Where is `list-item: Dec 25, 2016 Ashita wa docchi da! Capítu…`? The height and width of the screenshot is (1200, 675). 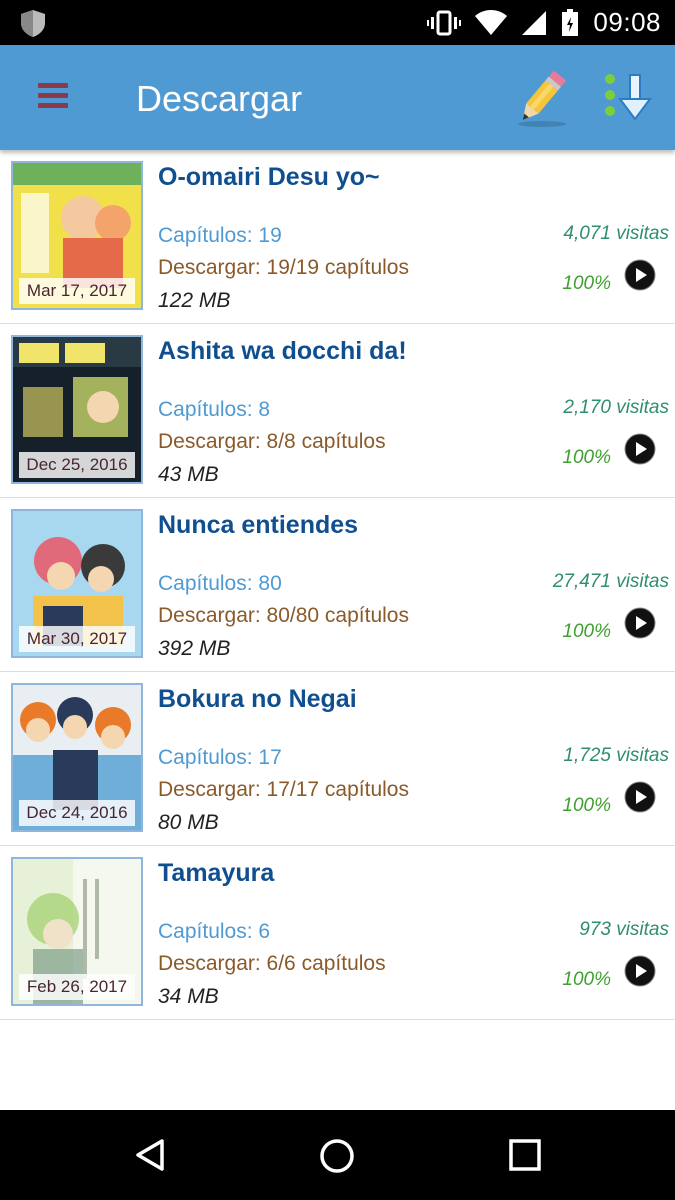
list-item: Dec 25, 2016 Ashita wa docchi da! Capítu… is located at coordinates (337, 411).